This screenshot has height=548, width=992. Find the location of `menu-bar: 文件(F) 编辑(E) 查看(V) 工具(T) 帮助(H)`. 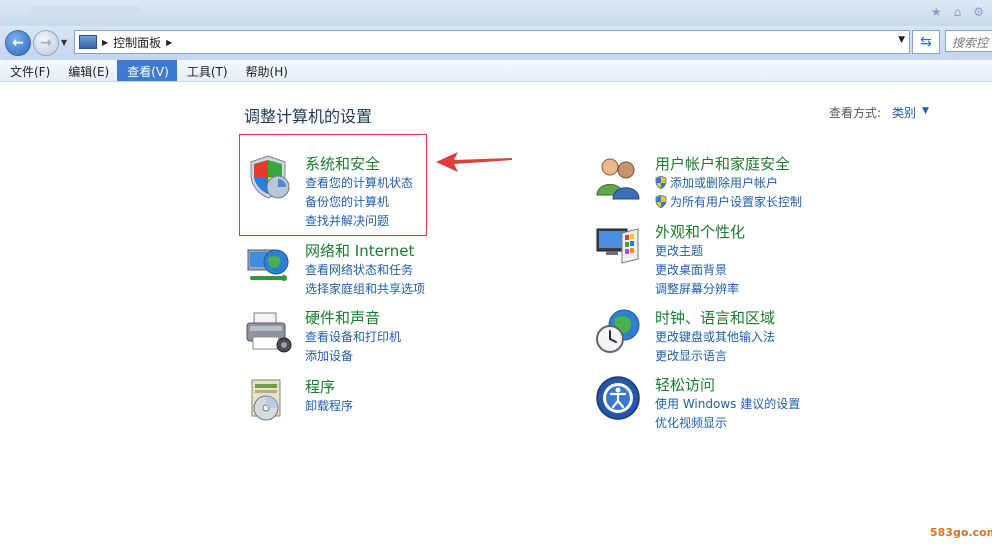

menu-bar: 文件(F) 编辑(E) 查看(V) 工具(T) 帮助(H) is located at coordinates (496, 71).